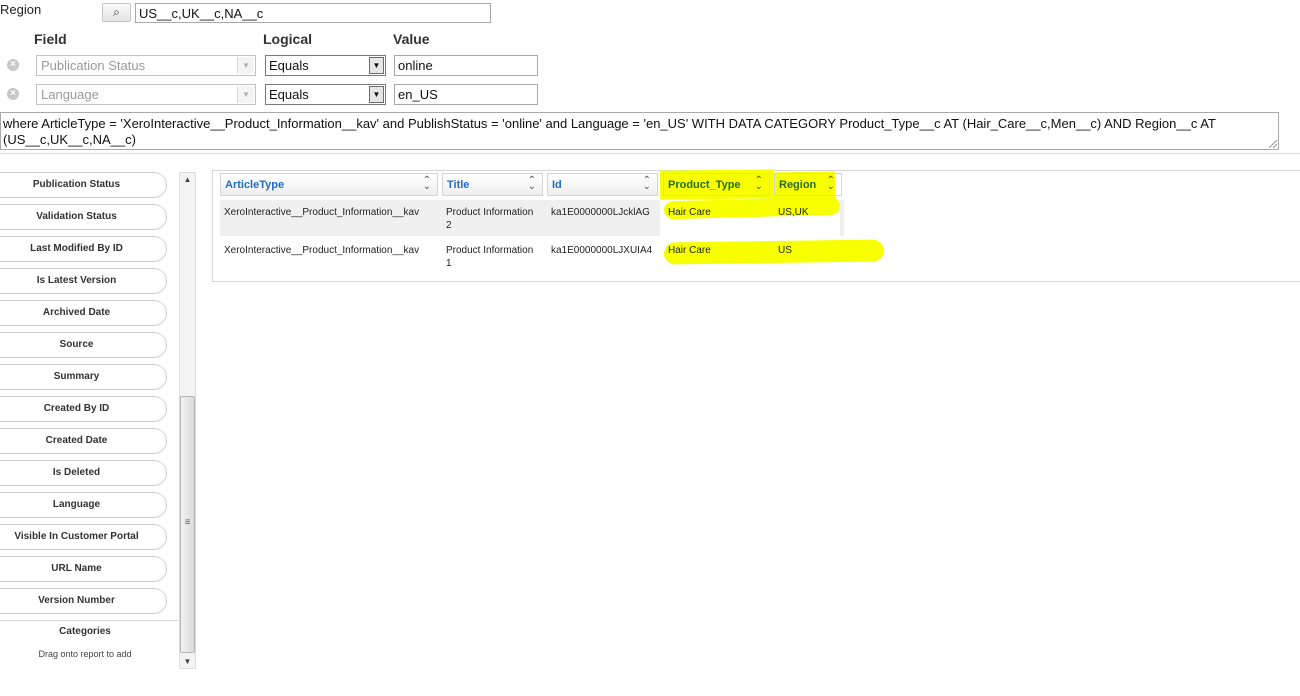  What do you see at coordinates (83, 441) in the screenshot?
I see `field-item: Created Date` at bounding box center [83, 441].